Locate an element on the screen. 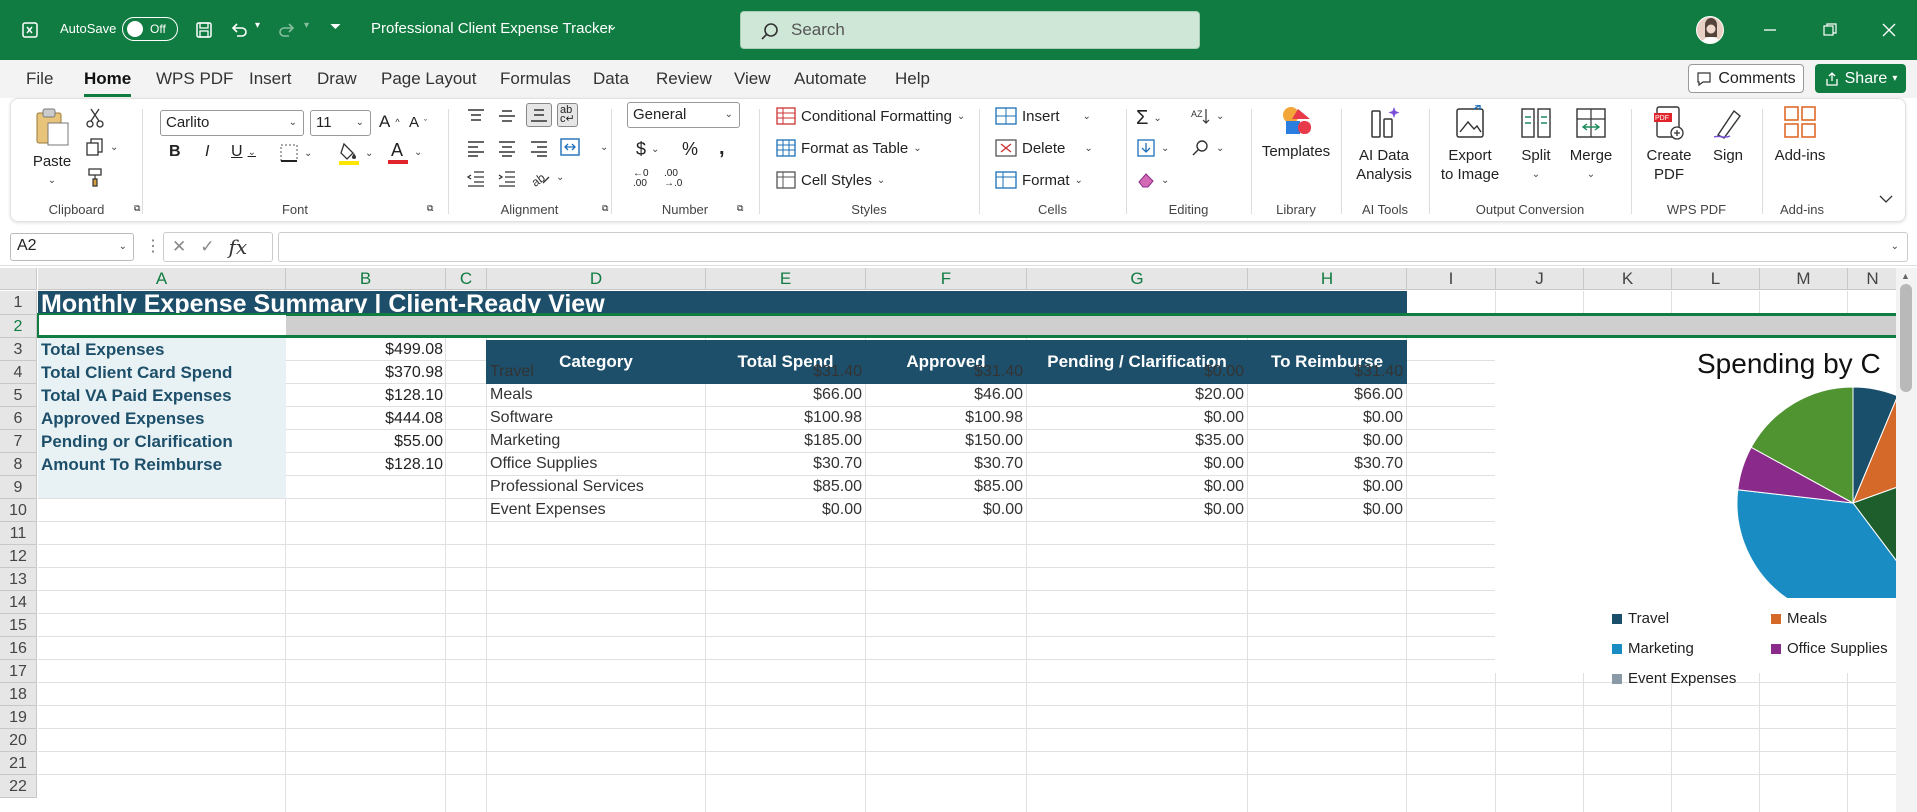  table-cell-category: Professional Services is located at coordinates (596, 487).